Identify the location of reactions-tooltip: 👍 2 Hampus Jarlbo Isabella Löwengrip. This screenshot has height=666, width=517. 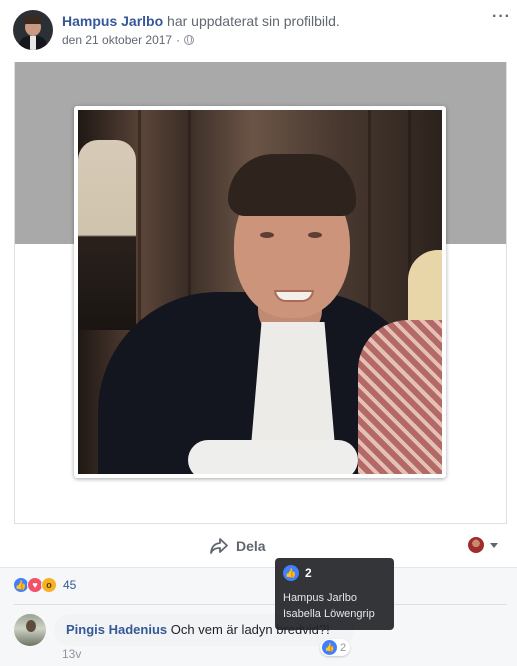
(334, 594).